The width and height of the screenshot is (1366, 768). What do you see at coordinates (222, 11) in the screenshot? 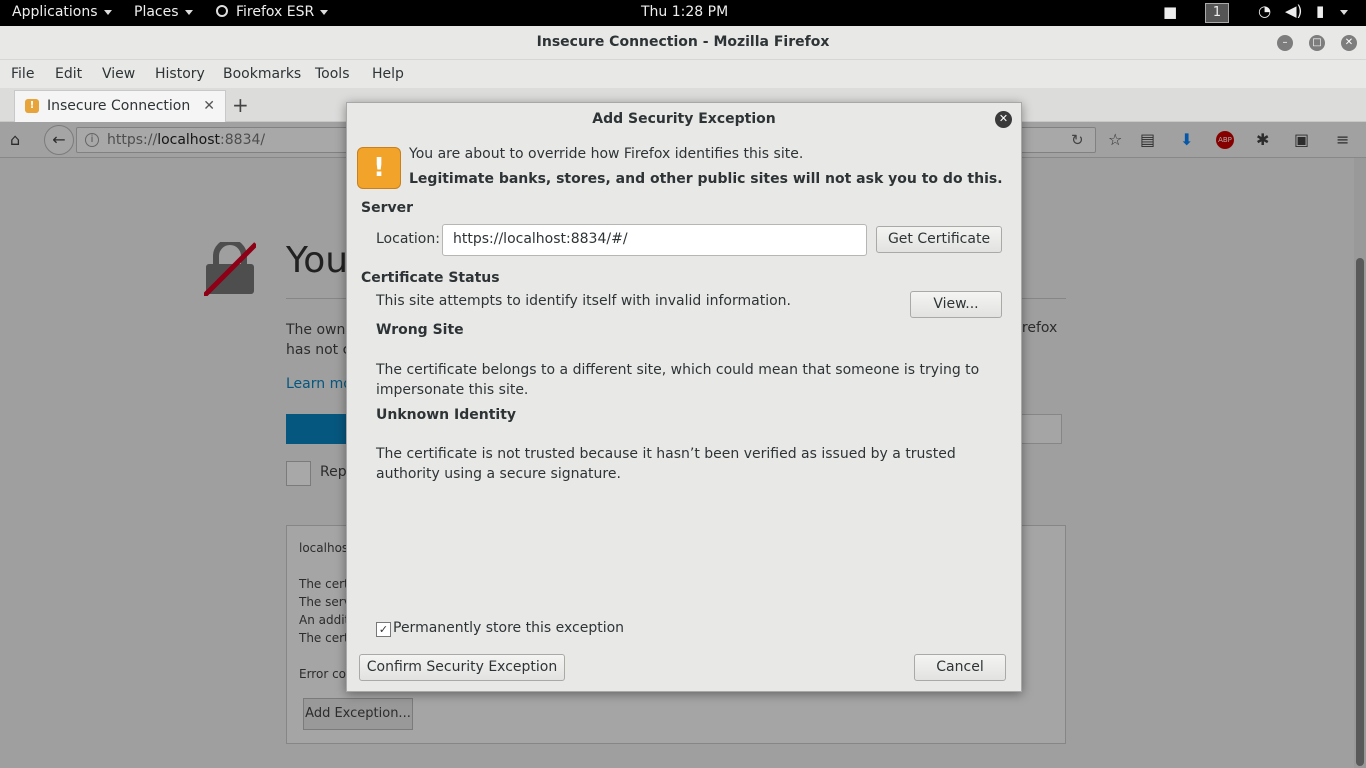
I see `firefox-icon` at bounding box center [222, 11].